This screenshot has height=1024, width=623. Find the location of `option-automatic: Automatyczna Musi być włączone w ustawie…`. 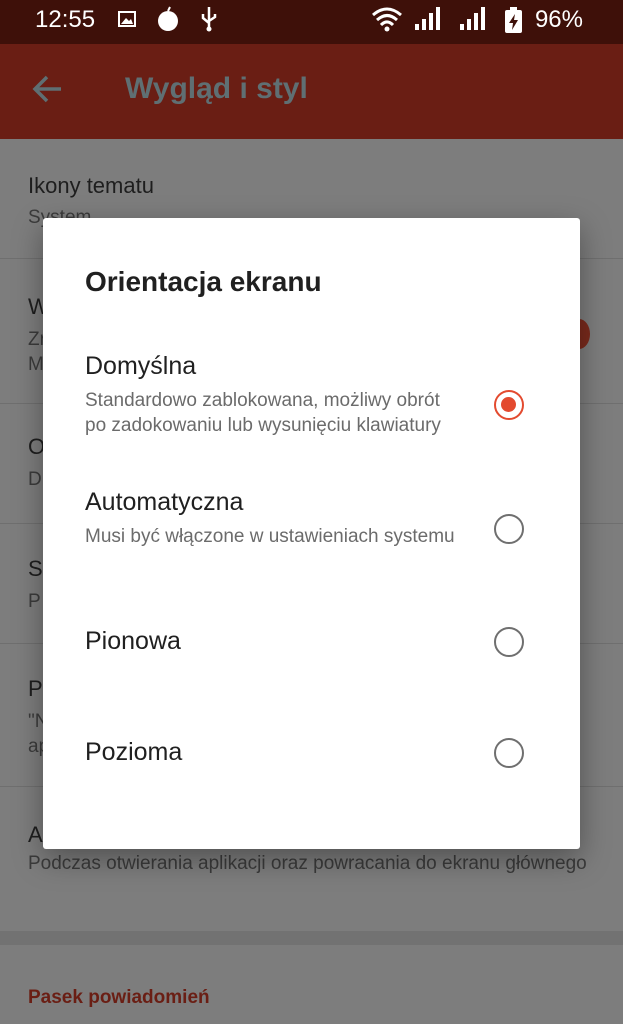

option-automatic: Automatyczna Musi być włączone w ustawie… is located at coordinates (311, 533).